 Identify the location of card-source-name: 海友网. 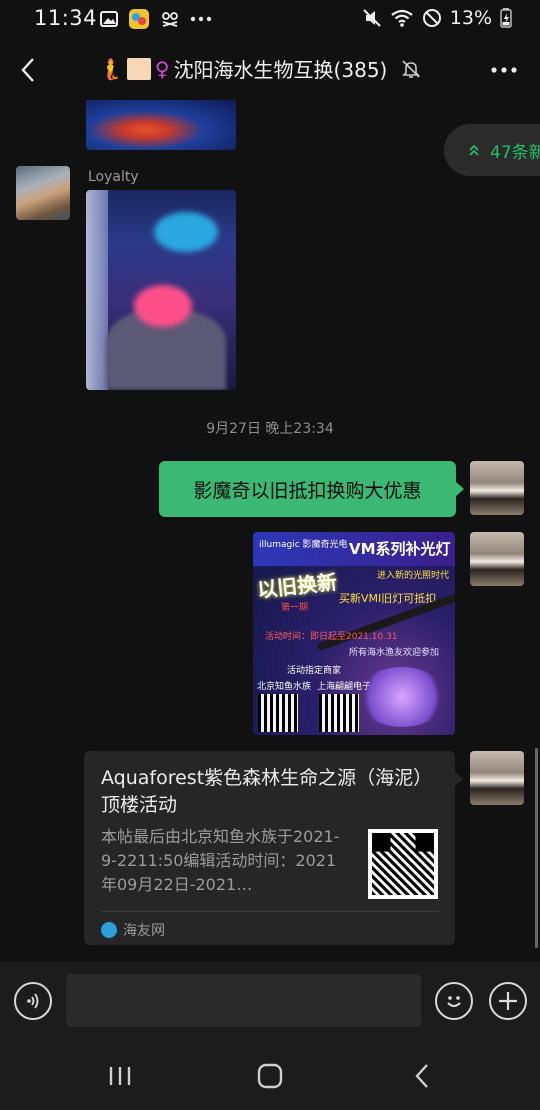
(144, 931).